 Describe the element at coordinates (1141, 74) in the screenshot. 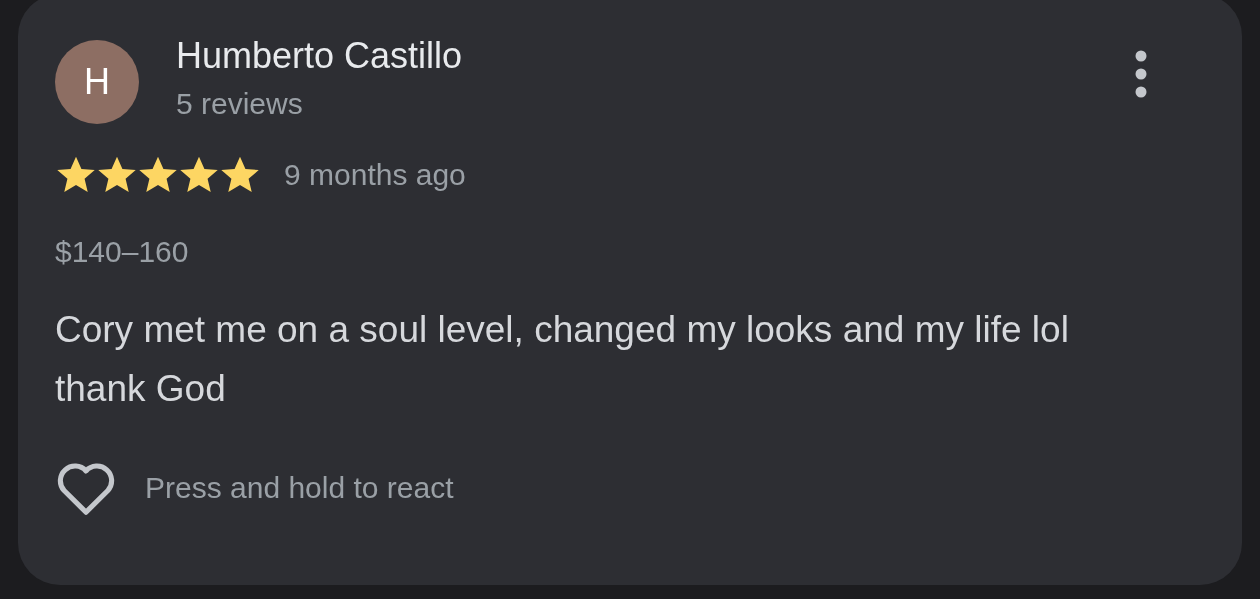

I see `more-options-icon` at that location.